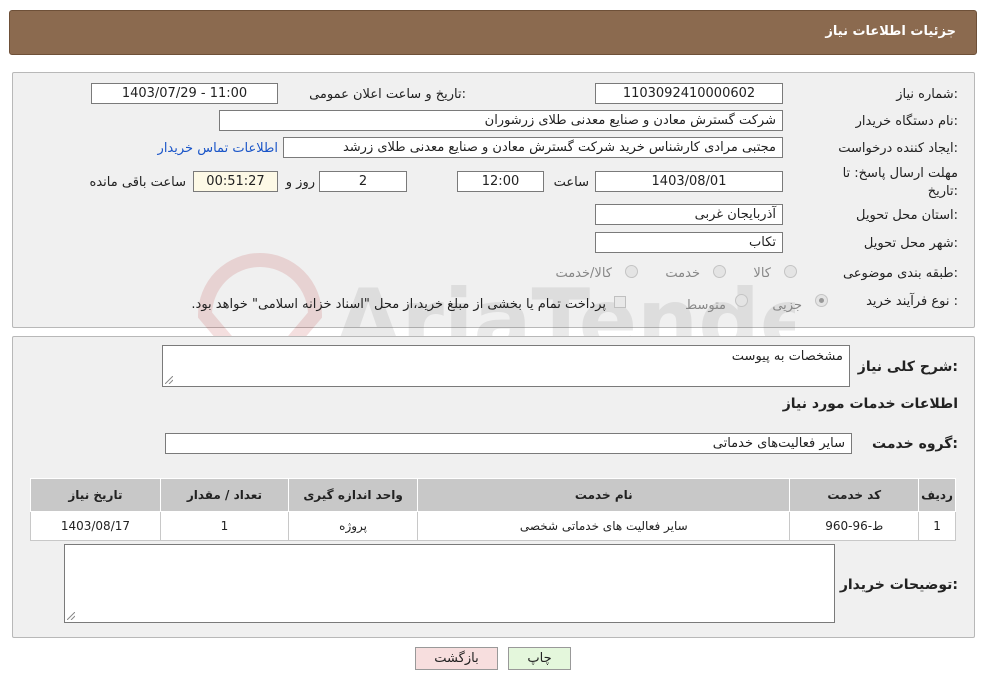 The image size is (986, 691). What do you see at coordinates (604, 526) in the screenshot?
I see `cell-service-name: سایر فعالیت های خدماتی شخصی` at bounding box center [604, 526].